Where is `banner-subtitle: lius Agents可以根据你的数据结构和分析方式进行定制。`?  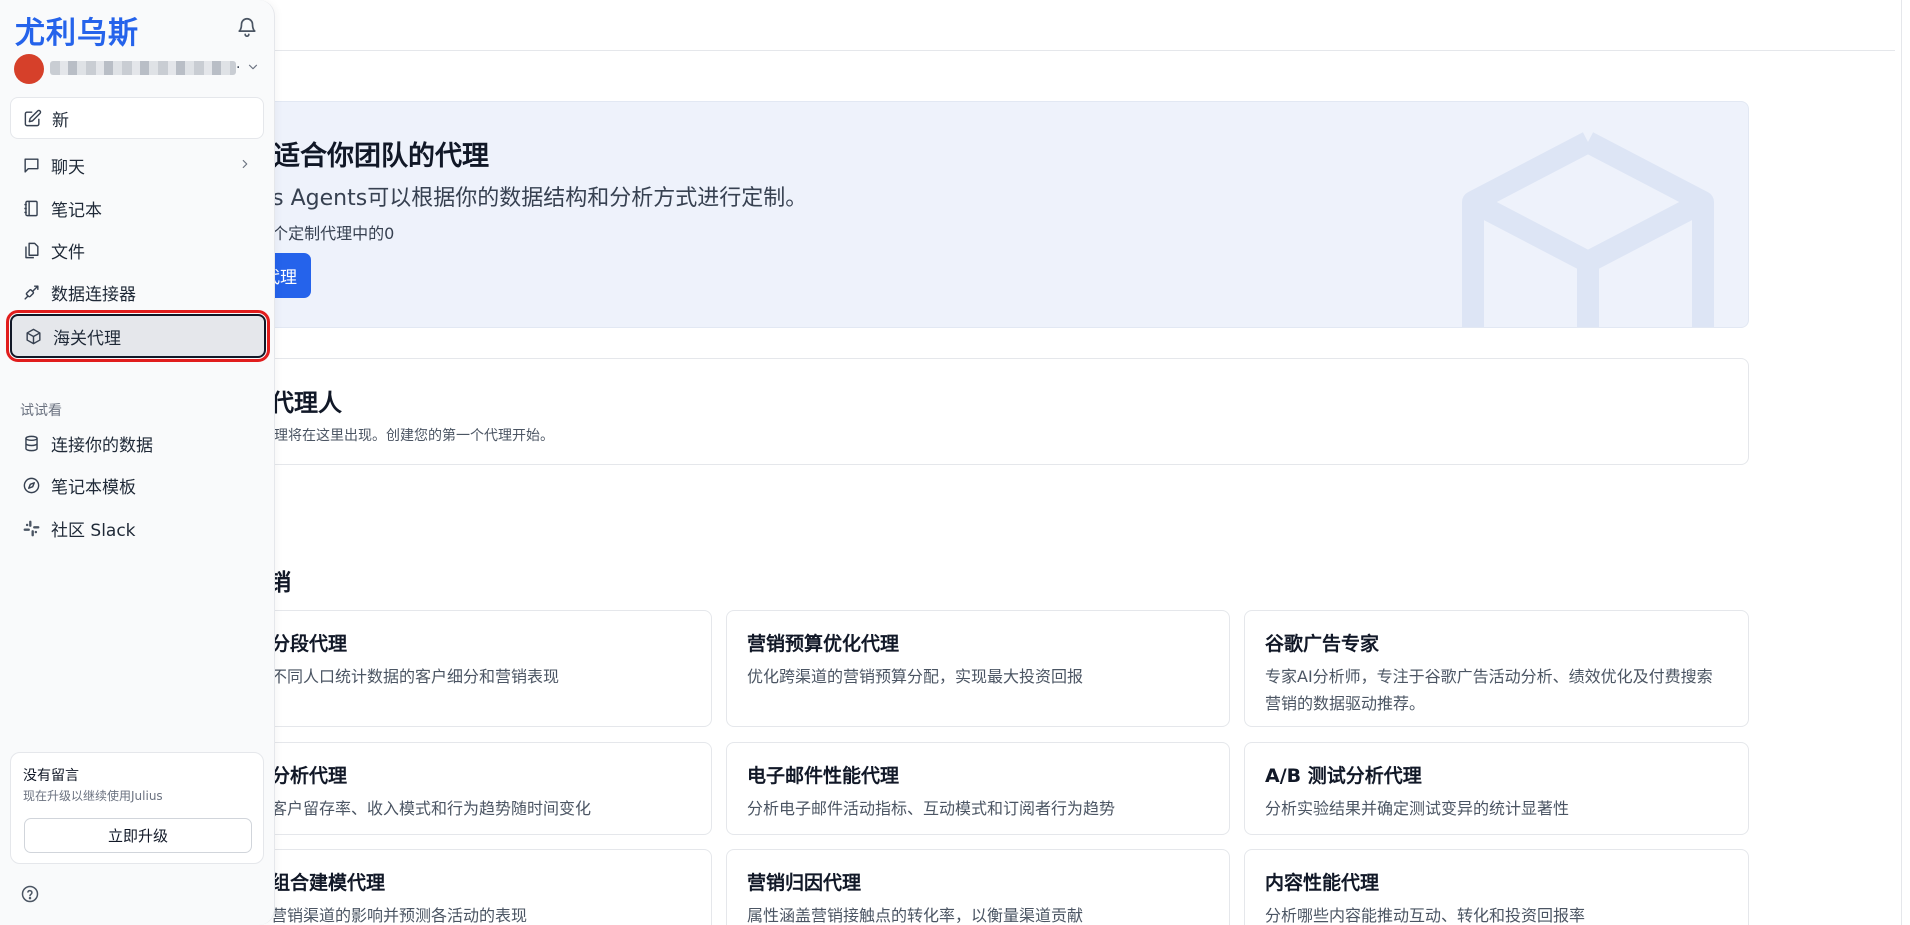
banner-subtitle: lius Agents可以根据你的数据结构和分析方式进行定制。 is located at coordinates (527, 198).